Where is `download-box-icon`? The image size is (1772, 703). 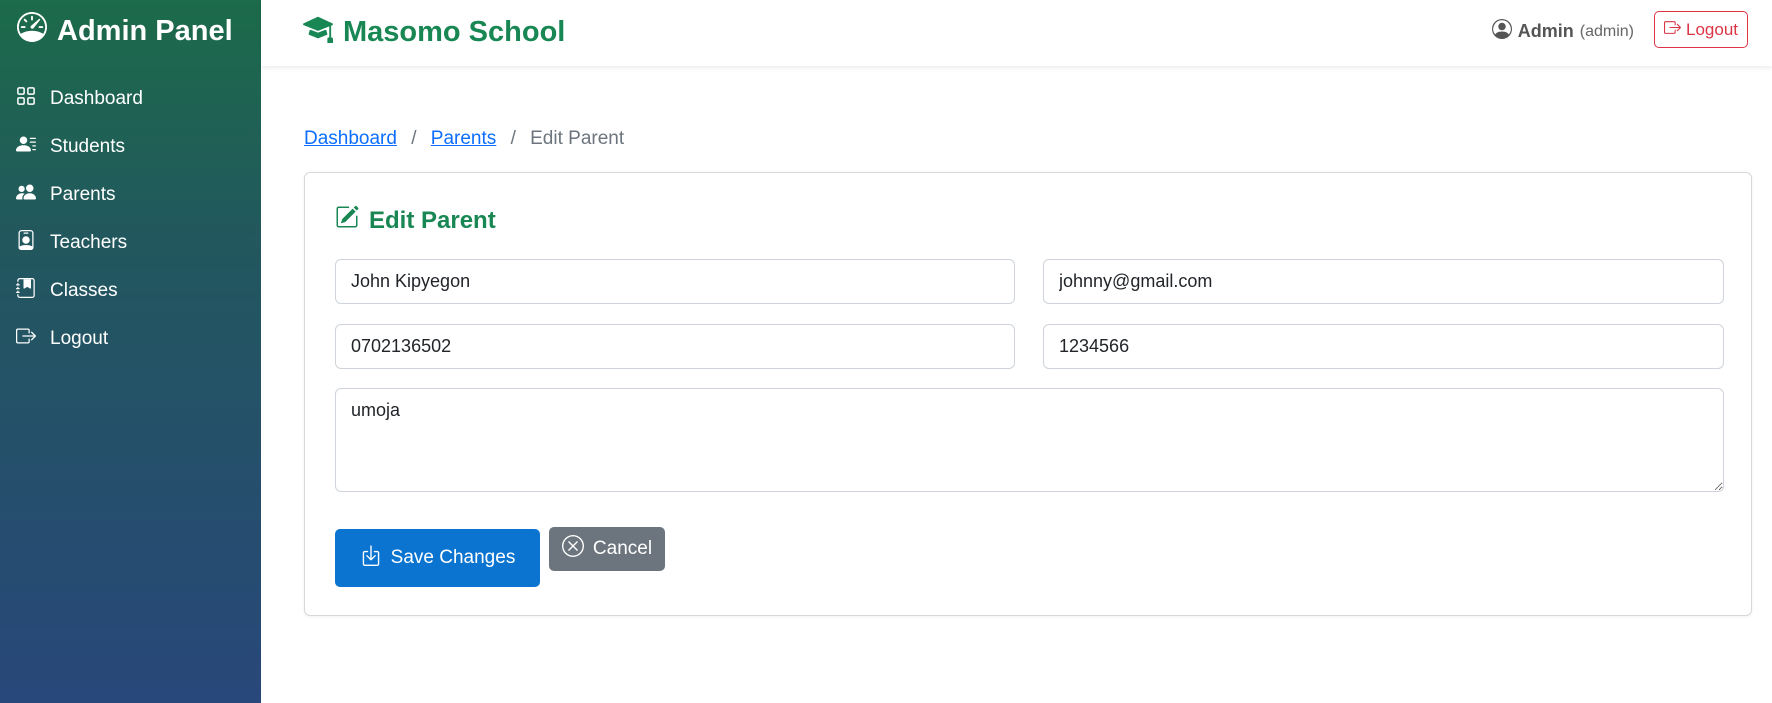 download-box-icon is located at coordinates (371, 558).